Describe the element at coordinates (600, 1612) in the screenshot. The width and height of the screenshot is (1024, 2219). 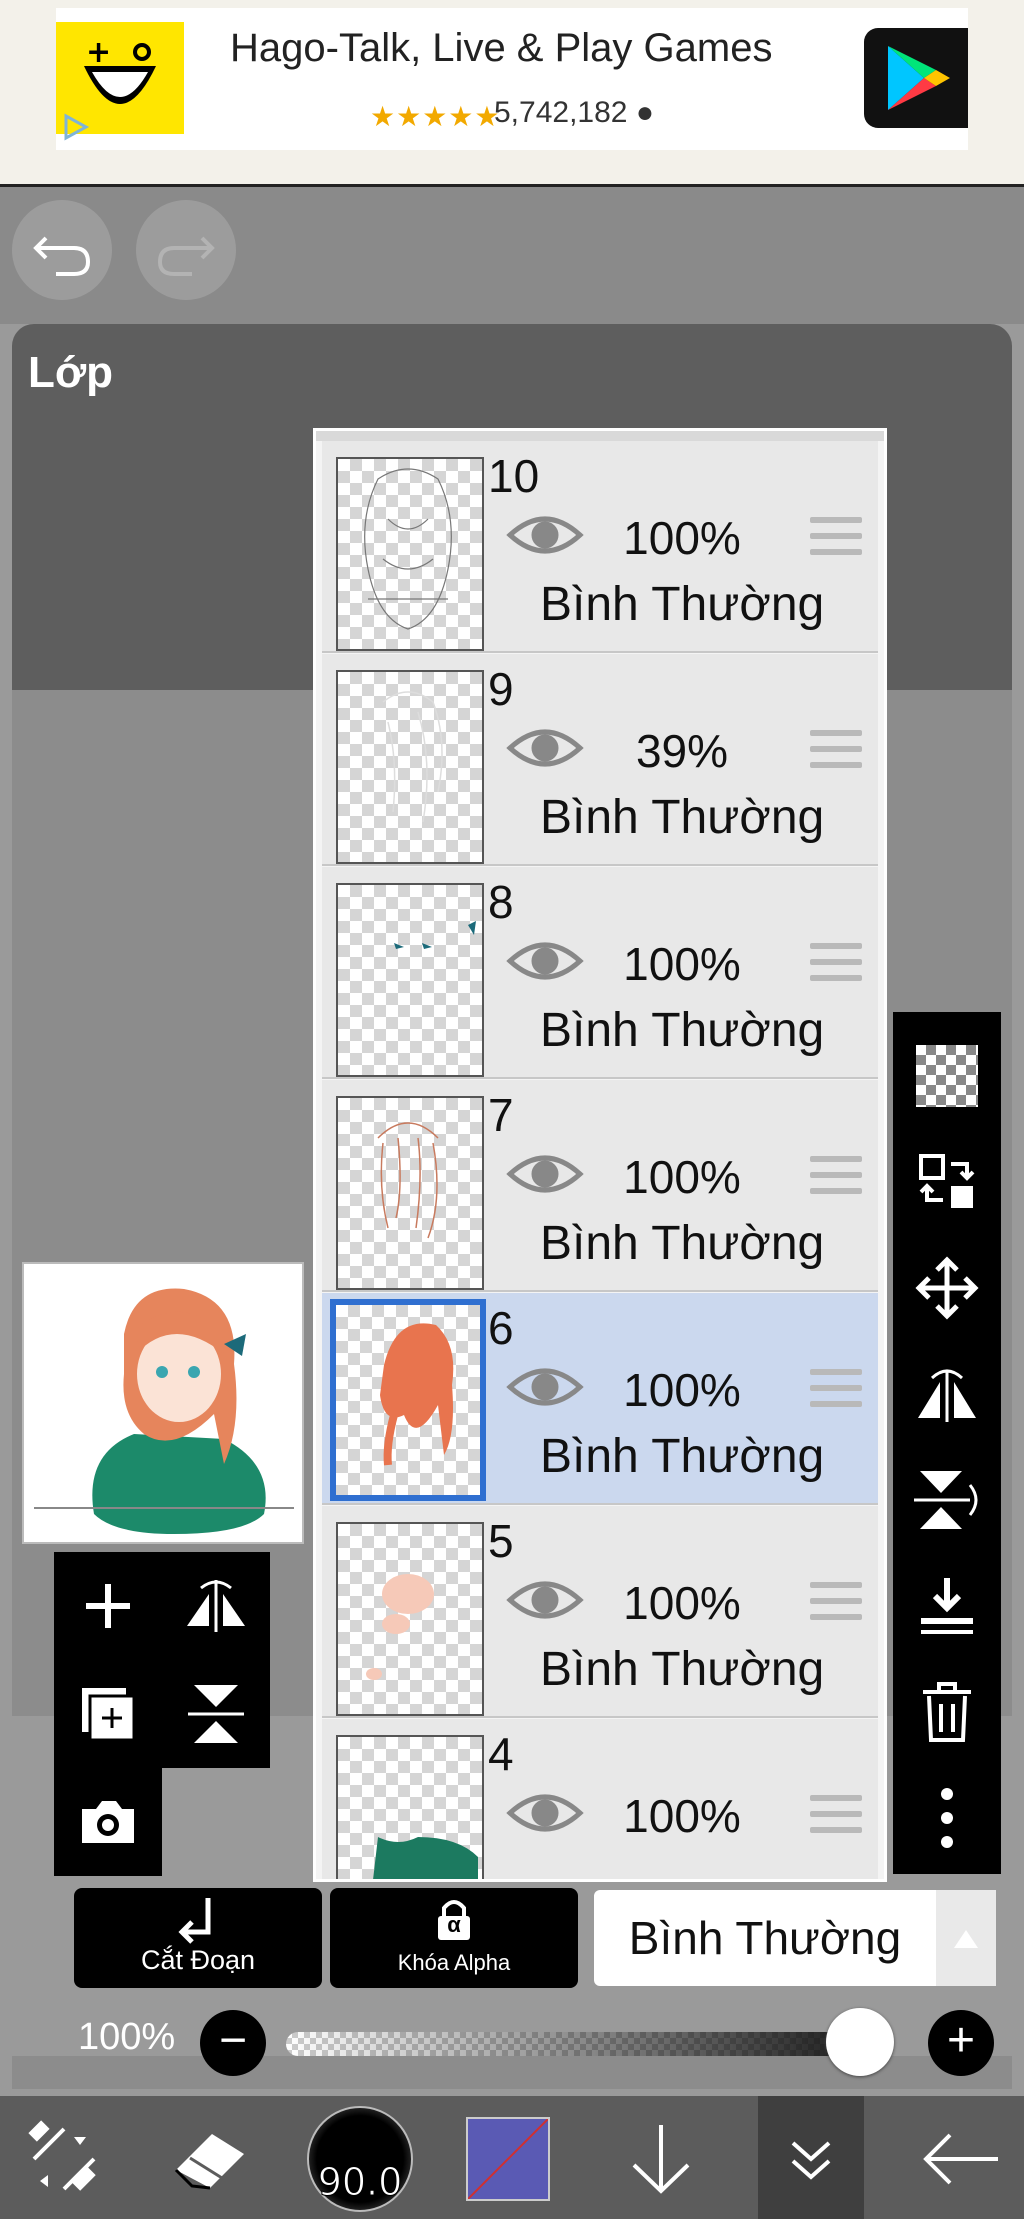
I see `layer-row: 5 100% Bình Thường` at that location.